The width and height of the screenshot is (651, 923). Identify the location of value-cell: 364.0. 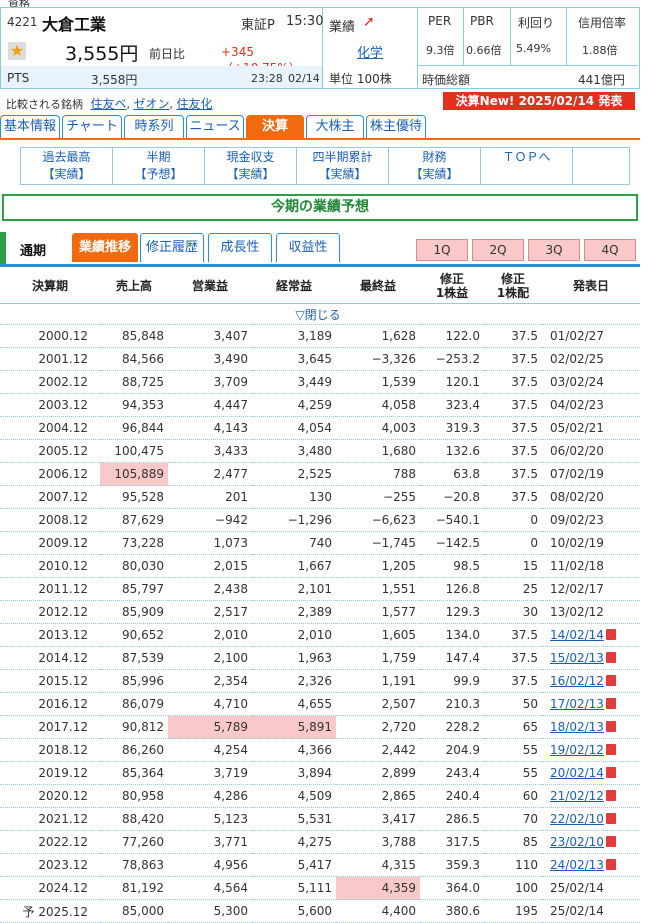
(452, 888).